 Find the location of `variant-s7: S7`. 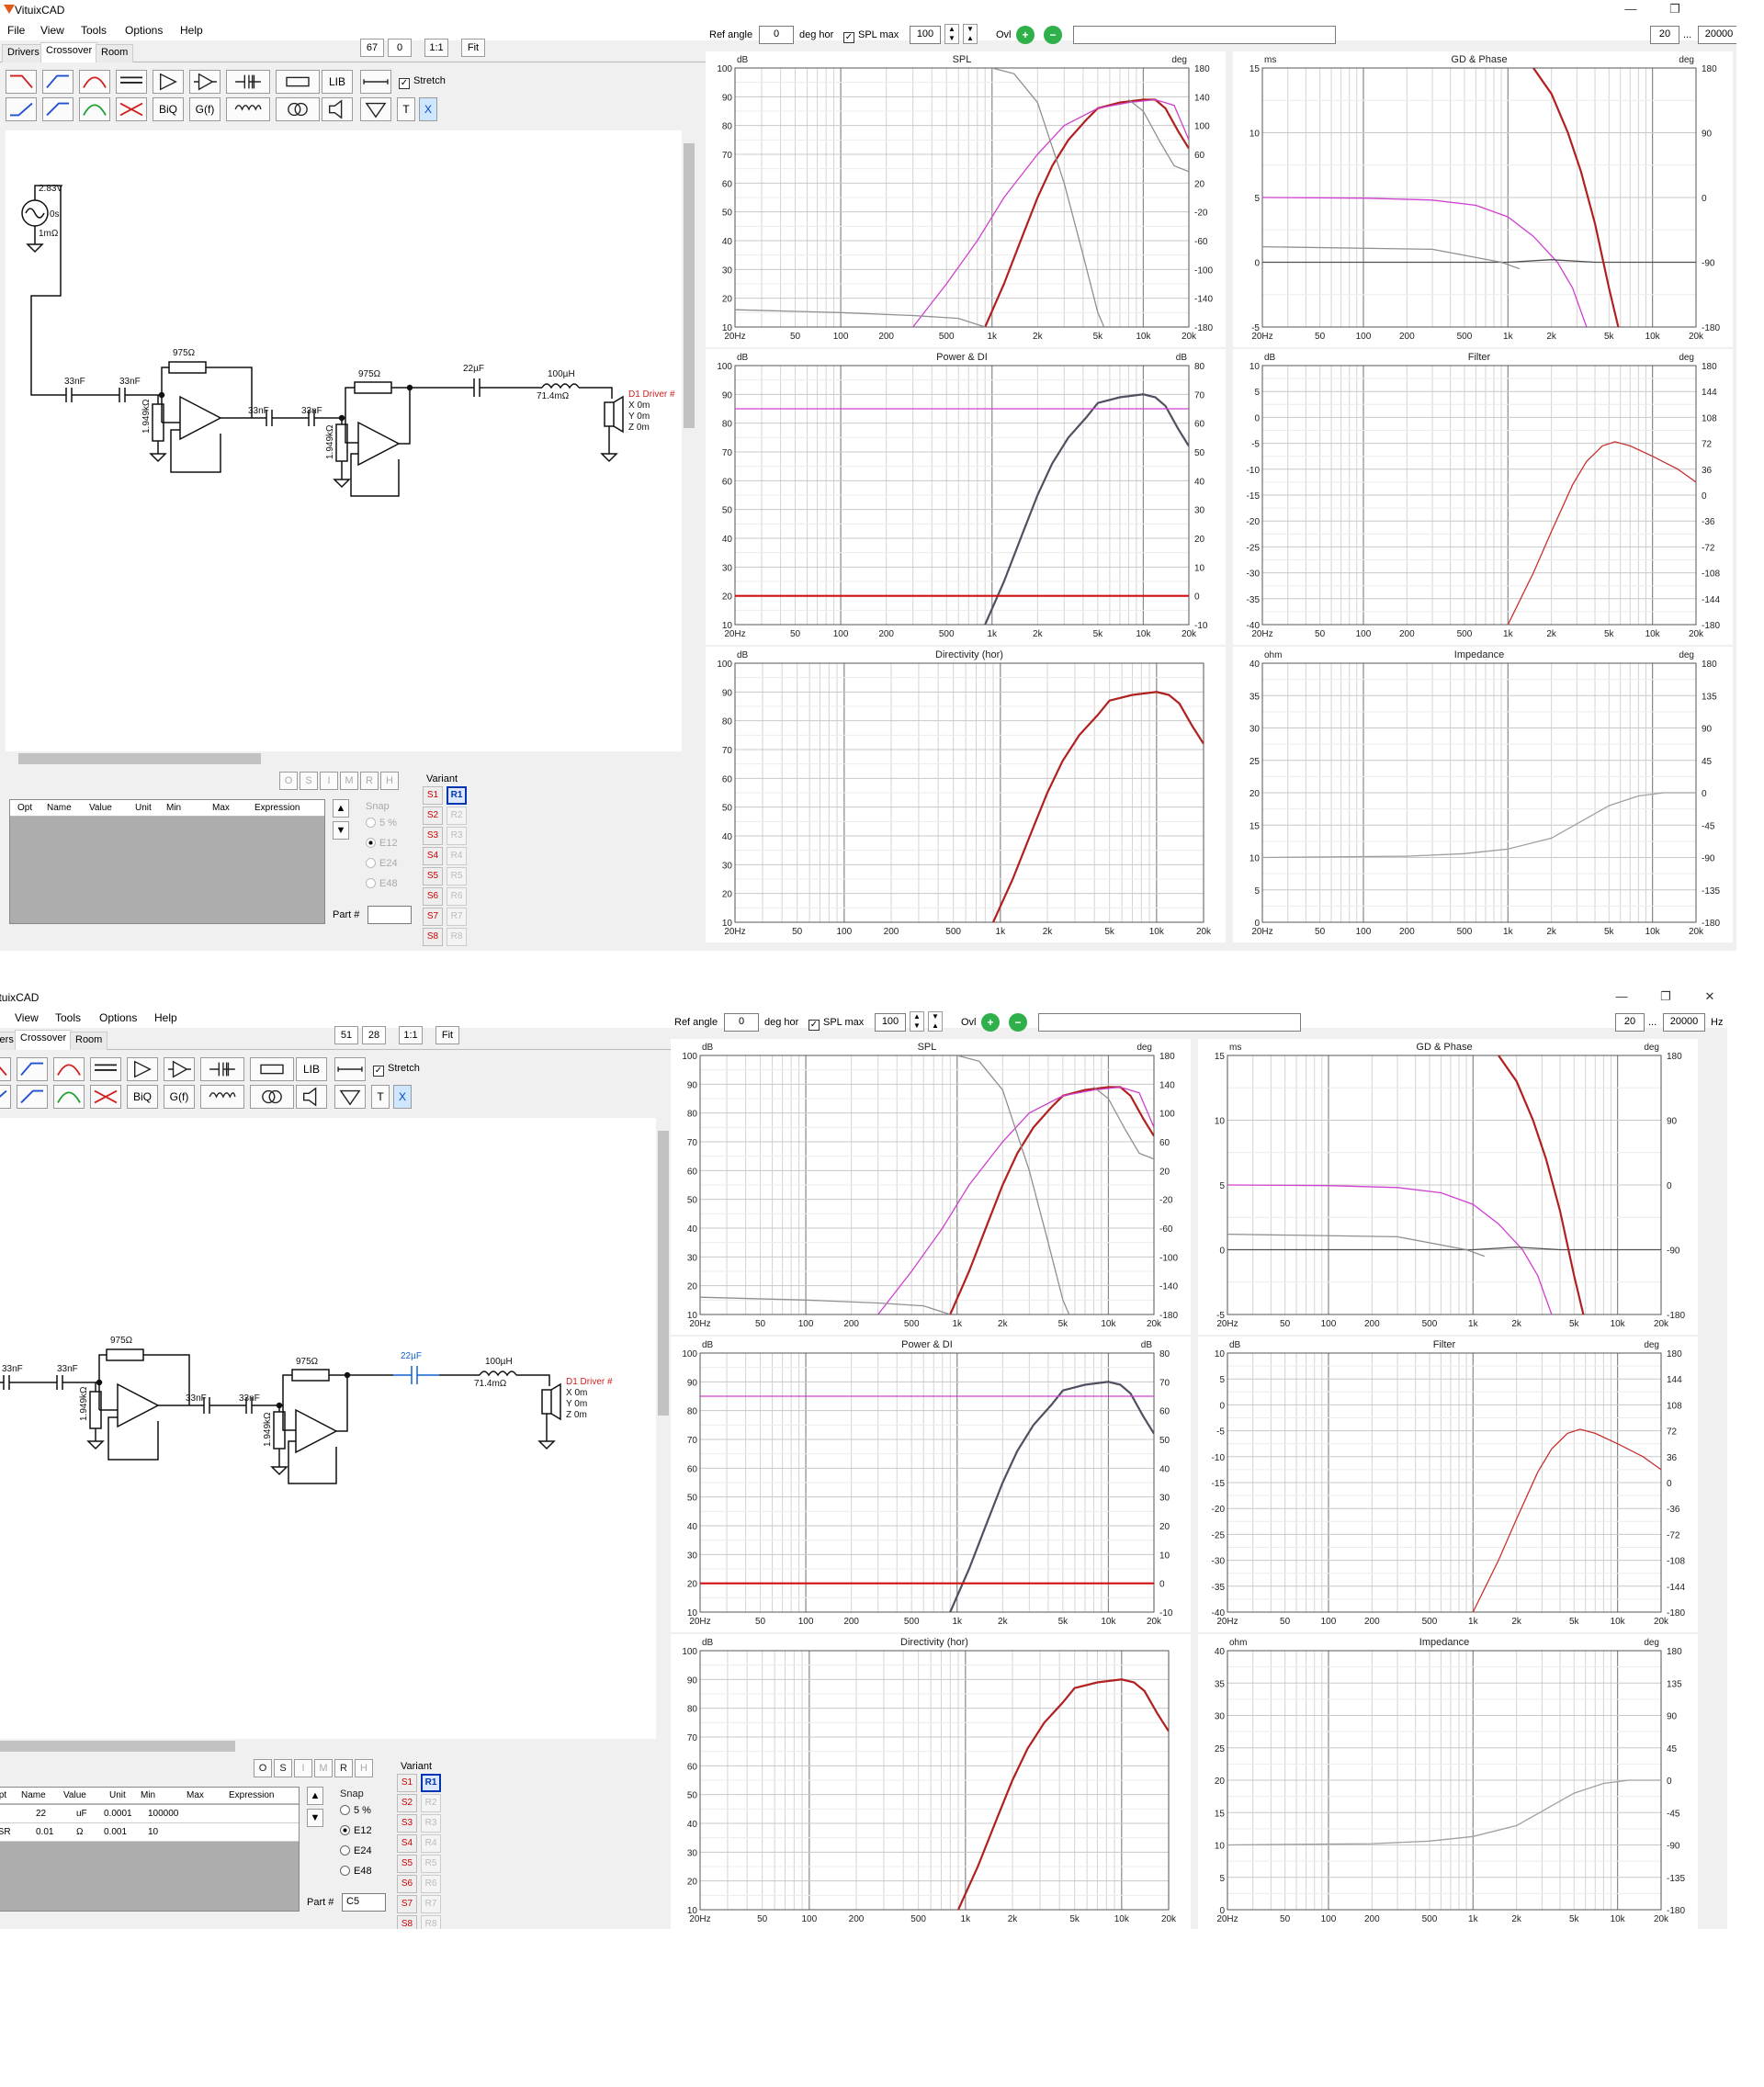

variant-s7: S7 is located at coordinates (433, 917).